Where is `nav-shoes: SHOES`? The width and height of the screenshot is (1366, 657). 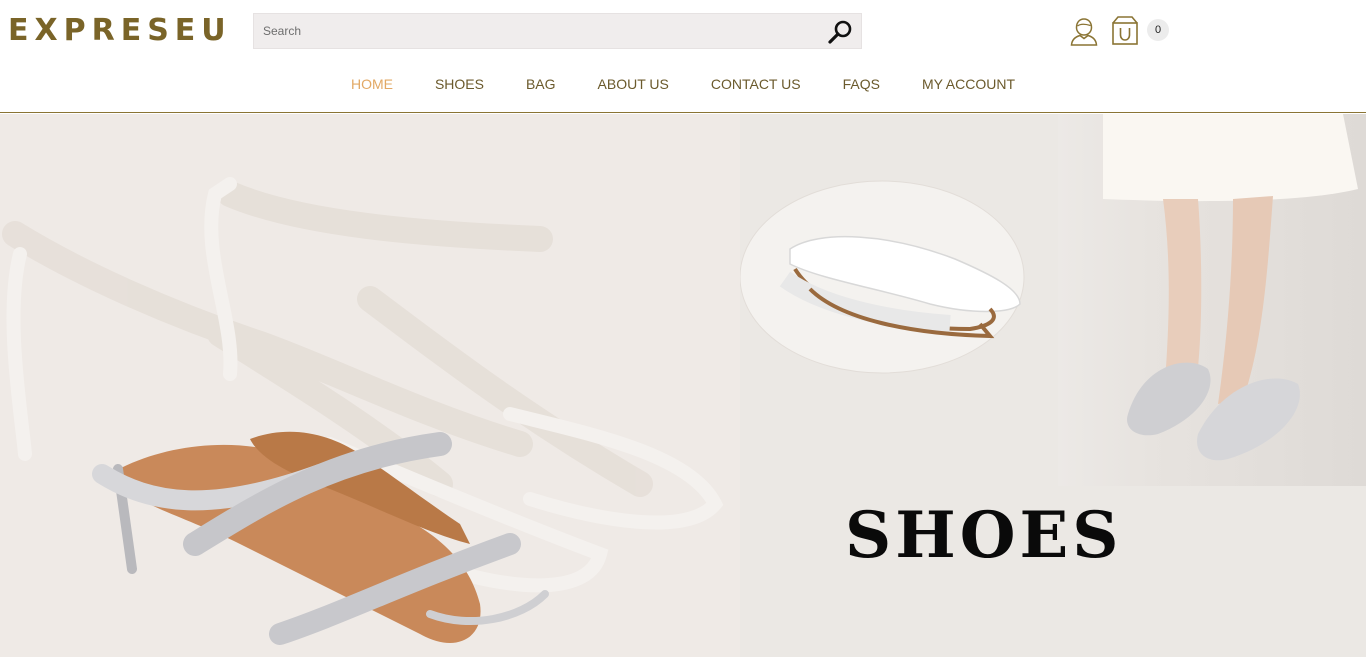
nav-shoes: SHOES is located at coordinates (459, 84).